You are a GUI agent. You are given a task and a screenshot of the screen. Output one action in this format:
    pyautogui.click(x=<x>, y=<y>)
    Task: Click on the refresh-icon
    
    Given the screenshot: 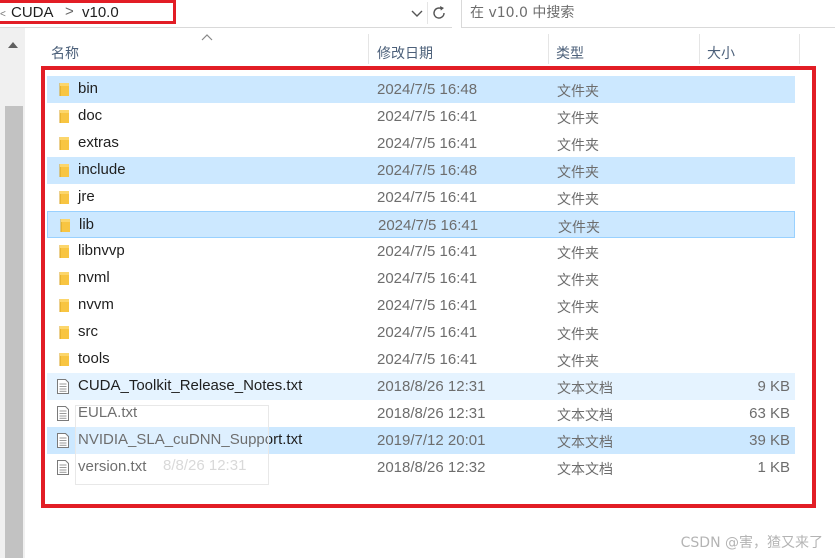 What is the action you would take?
    pyautogui.click(x=438, y=13)
    